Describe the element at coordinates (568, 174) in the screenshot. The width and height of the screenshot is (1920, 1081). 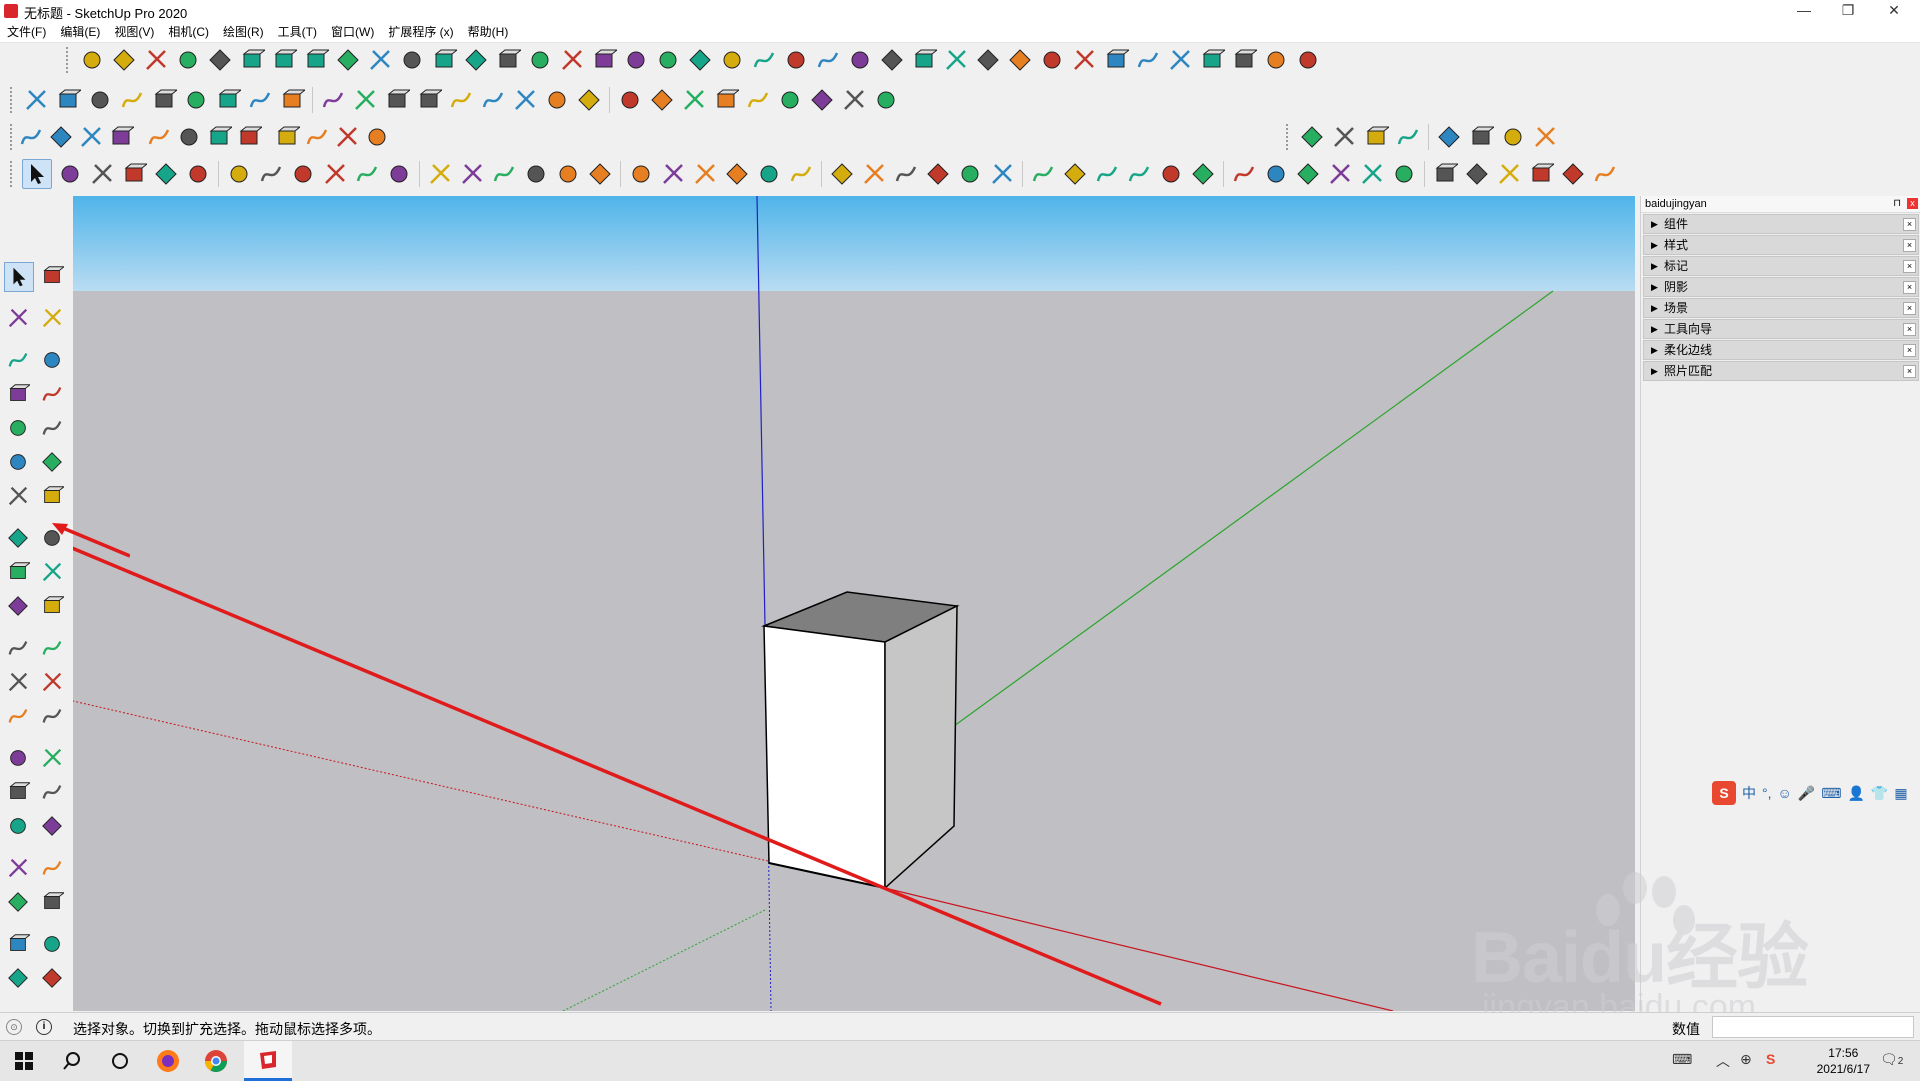
I see `extents-tool-icon` at that location.